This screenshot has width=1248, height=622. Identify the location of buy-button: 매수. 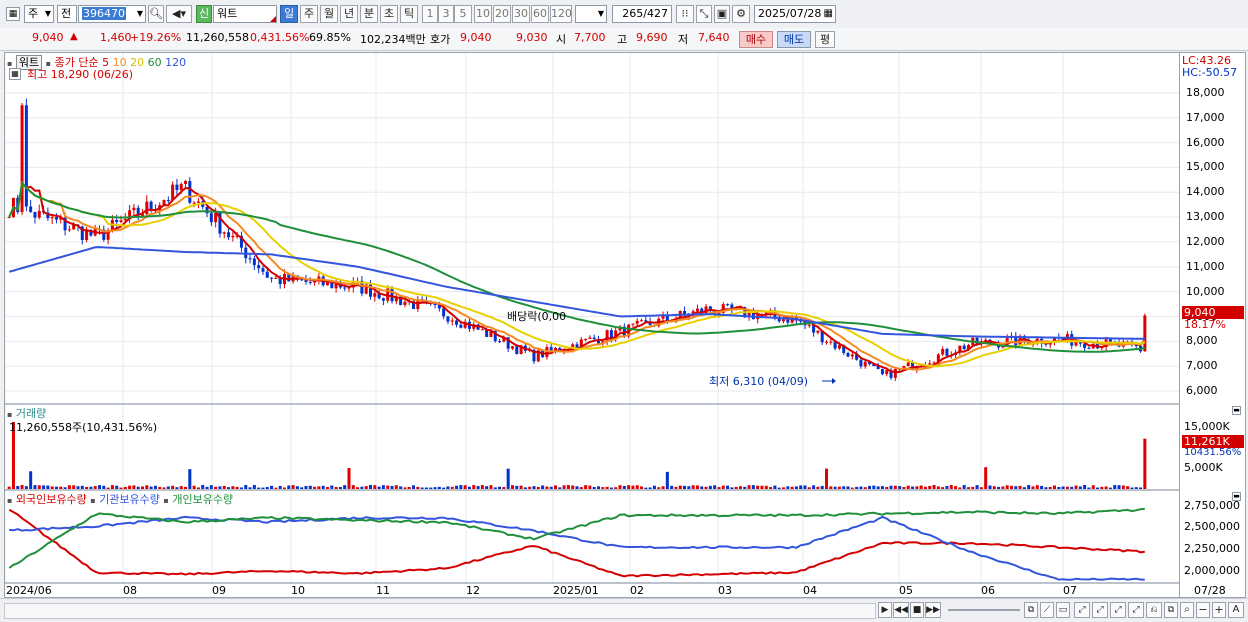
(756, 39).